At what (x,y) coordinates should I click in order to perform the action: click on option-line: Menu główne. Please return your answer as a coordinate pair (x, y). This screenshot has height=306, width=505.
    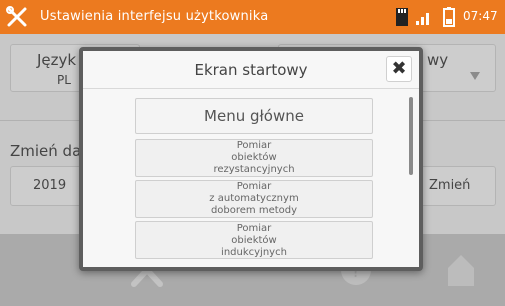
    Looking at the image, I should click on (254, 116).